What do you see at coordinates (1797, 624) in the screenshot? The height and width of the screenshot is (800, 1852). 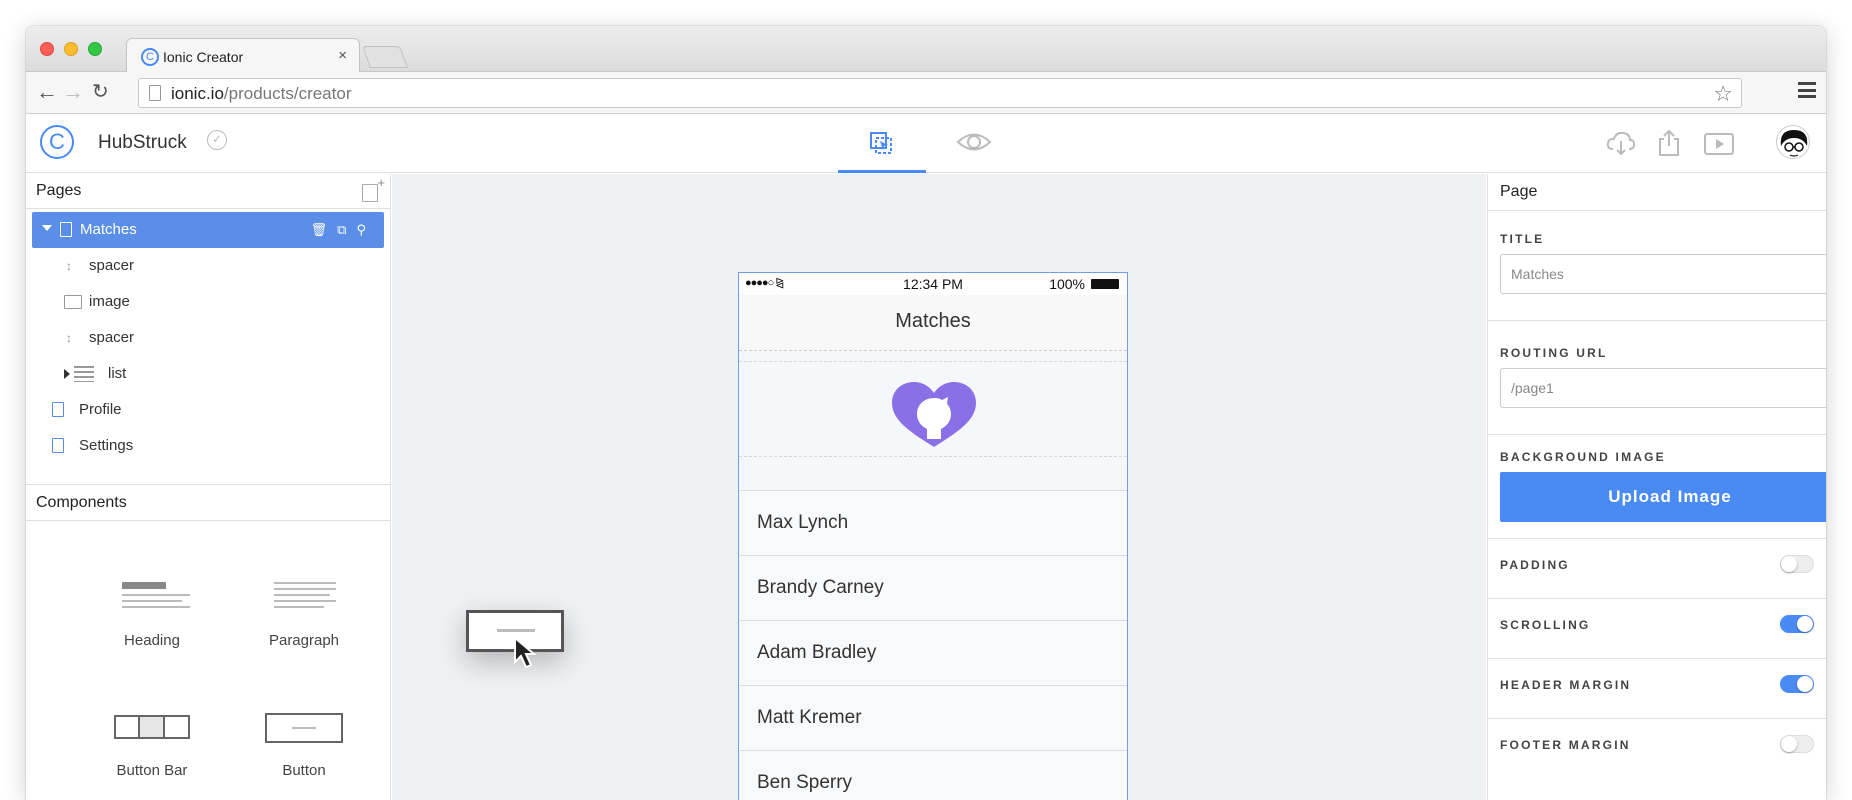 I see `scrolling-toggle` at bounding box center [1797, 624].